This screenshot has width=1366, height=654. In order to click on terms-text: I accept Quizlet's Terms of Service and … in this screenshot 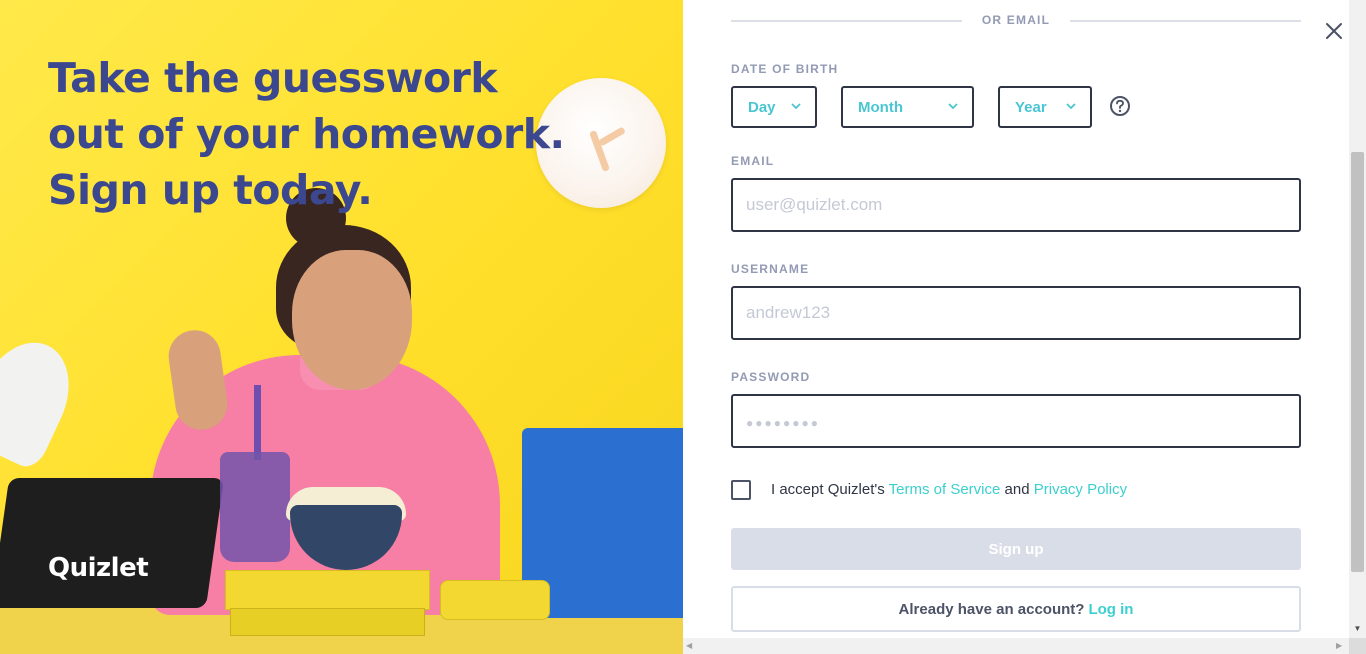, I will do `click(949, 489)`.